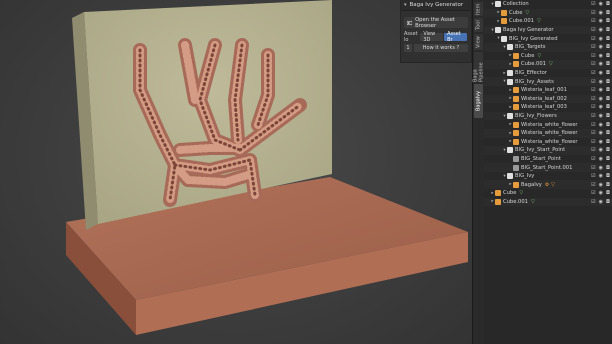 The height and width of the screenshot is (344, 612). Describe the element at coordinates (436, 5) in the screenshot. I see `panel-header: ▾ Baga Ivy Generator` at that location.